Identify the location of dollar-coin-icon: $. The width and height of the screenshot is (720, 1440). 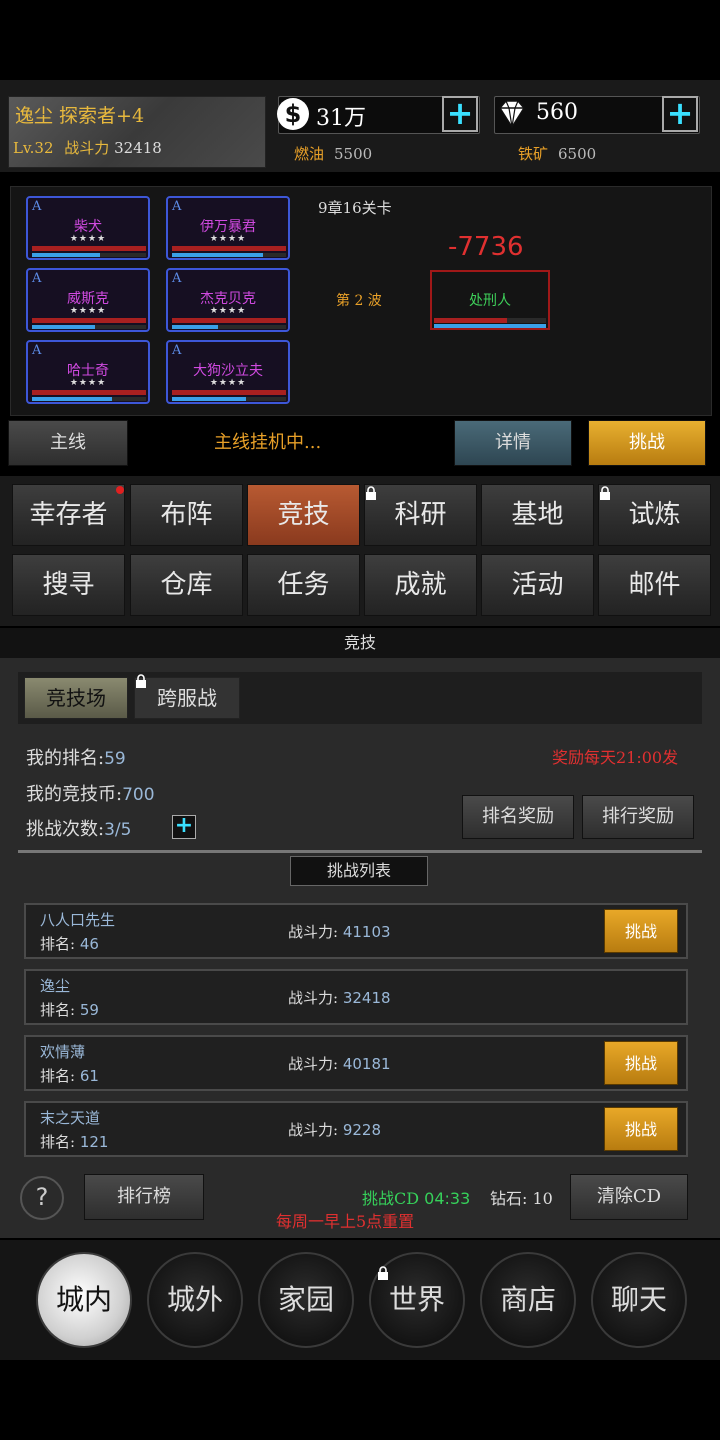
(293, 114).